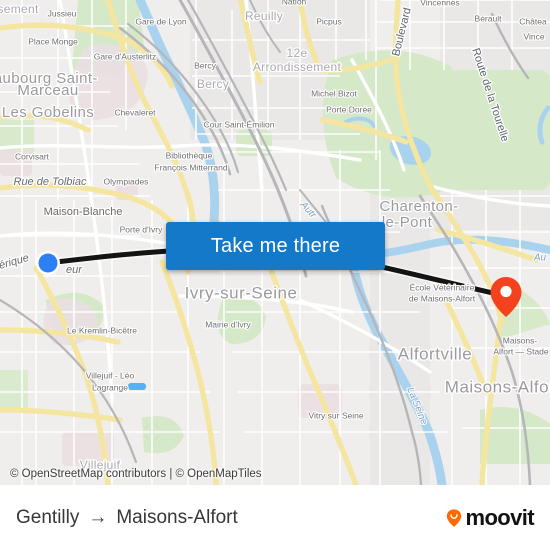  Describe the element at coordinates (110, 375) in the screenshot. I see `map-label: Villejuif - Léo` at that location.